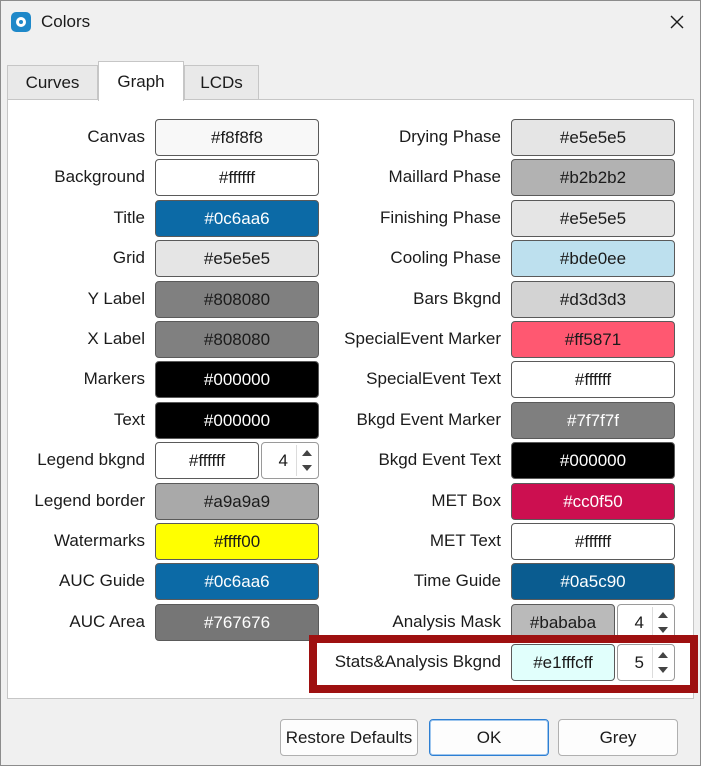 Image resolution: width=701 pixels, height=766 pixels. What do you see at coordinates (237, 420) in the screenshot?
I see `text-color-button: #000000` at bounding box center [237, 420].